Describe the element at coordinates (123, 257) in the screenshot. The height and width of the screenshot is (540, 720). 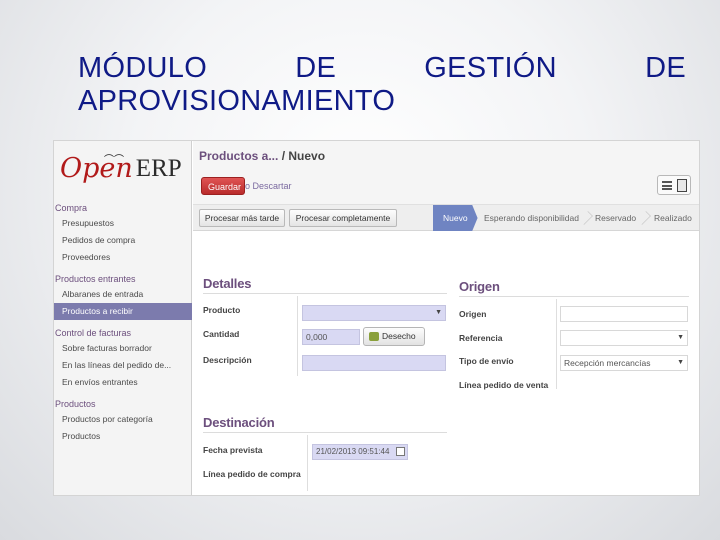
I see `sidebar-item-proveedores: Proveedores` at that location.